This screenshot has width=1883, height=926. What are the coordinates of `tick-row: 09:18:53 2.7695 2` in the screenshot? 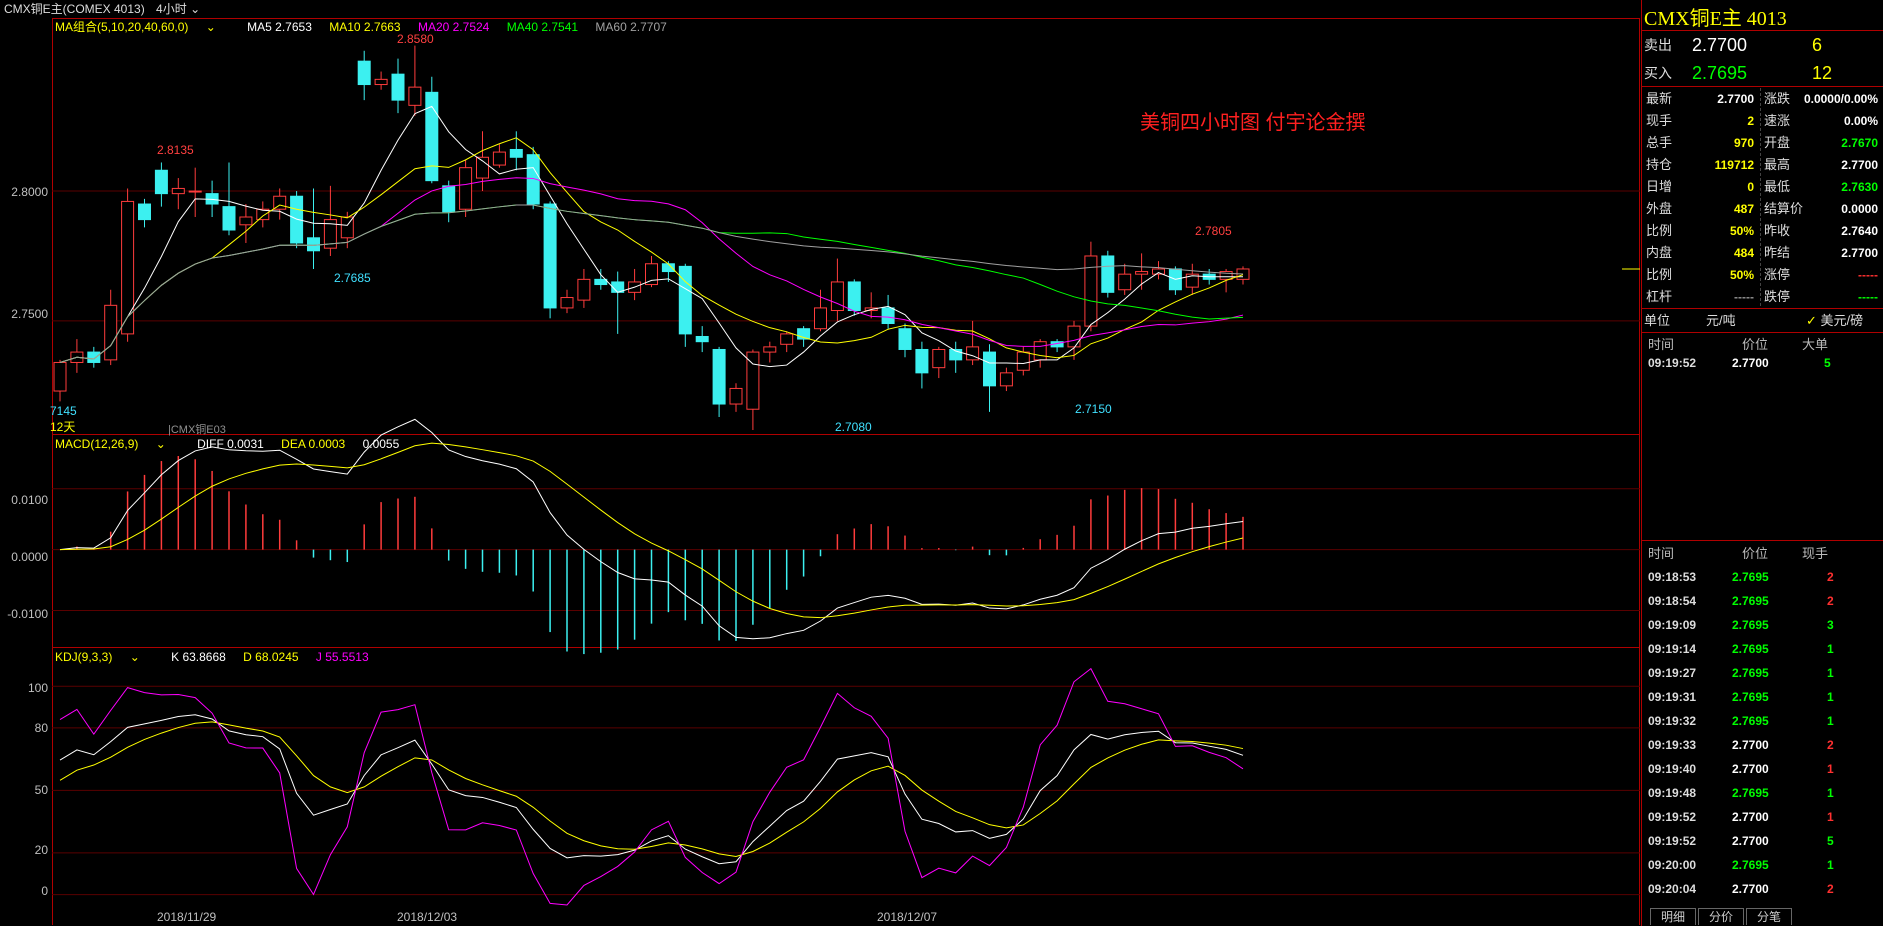 It's located at (1762, 577).